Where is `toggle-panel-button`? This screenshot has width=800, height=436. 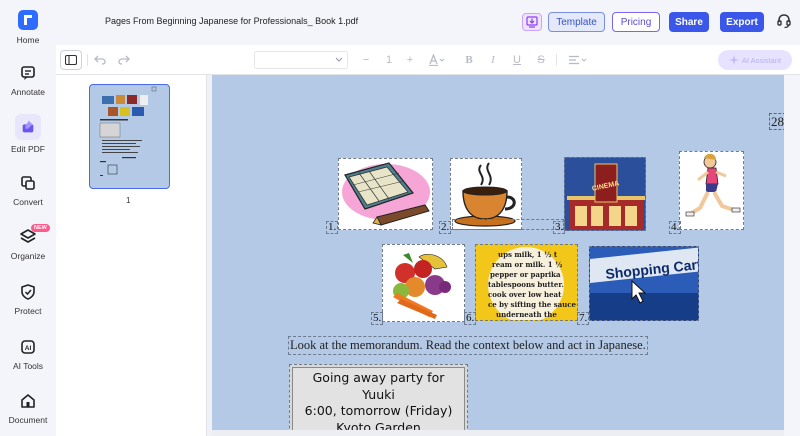
toggle-panel-button is located at coordinates (71, 60).